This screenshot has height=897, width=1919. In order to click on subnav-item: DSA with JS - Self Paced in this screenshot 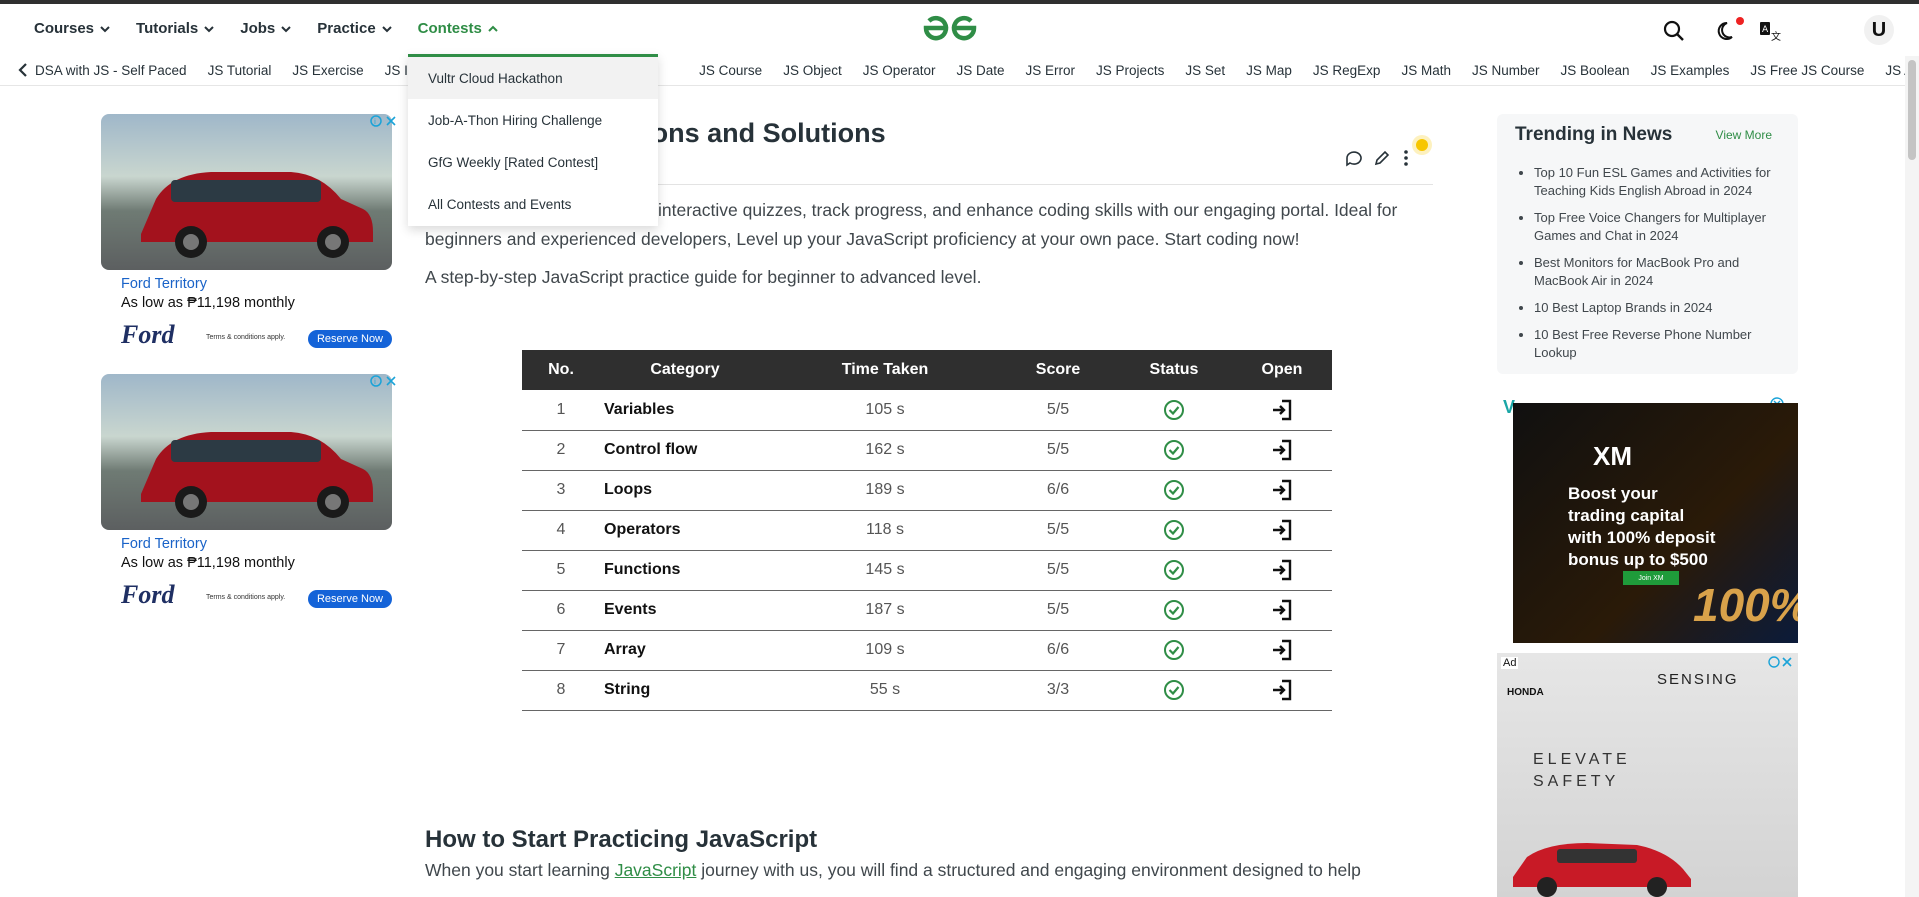, I will do `click(111, 70)`.